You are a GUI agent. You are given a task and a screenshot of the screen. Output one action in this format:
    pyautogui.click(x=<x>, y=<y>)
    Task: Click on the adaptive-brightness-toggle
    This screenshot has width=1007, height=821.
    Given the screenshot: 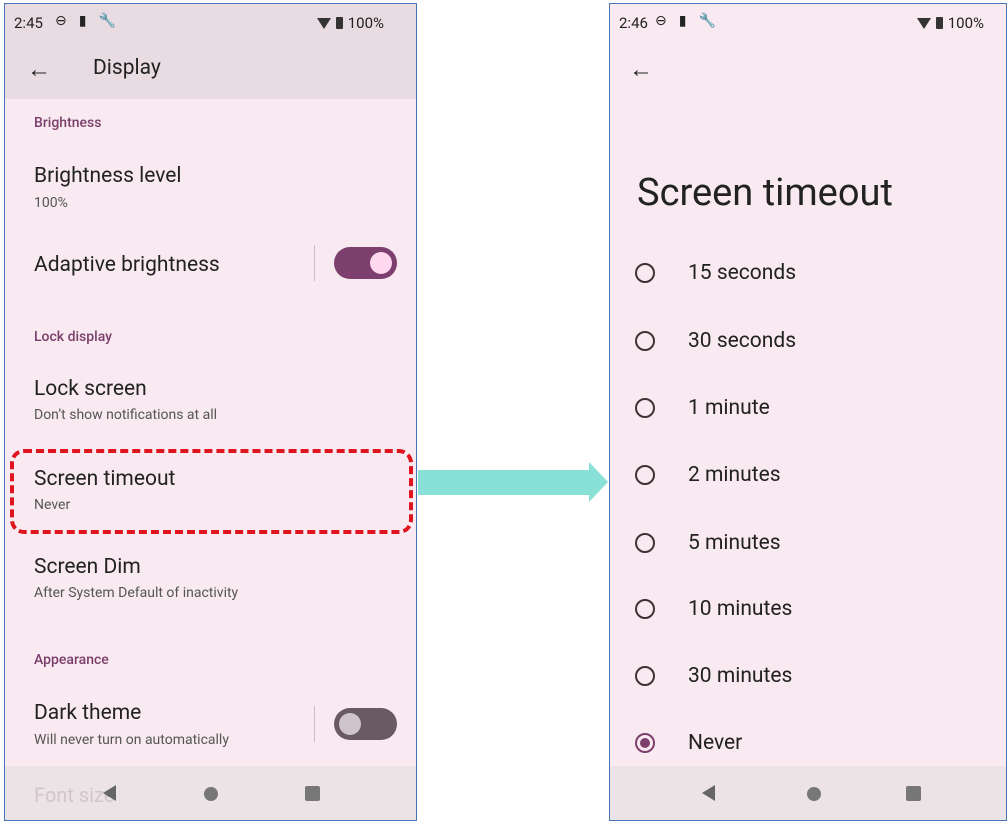 What is the action you would take?
    pyautogui.click(x=365, y=263)
    